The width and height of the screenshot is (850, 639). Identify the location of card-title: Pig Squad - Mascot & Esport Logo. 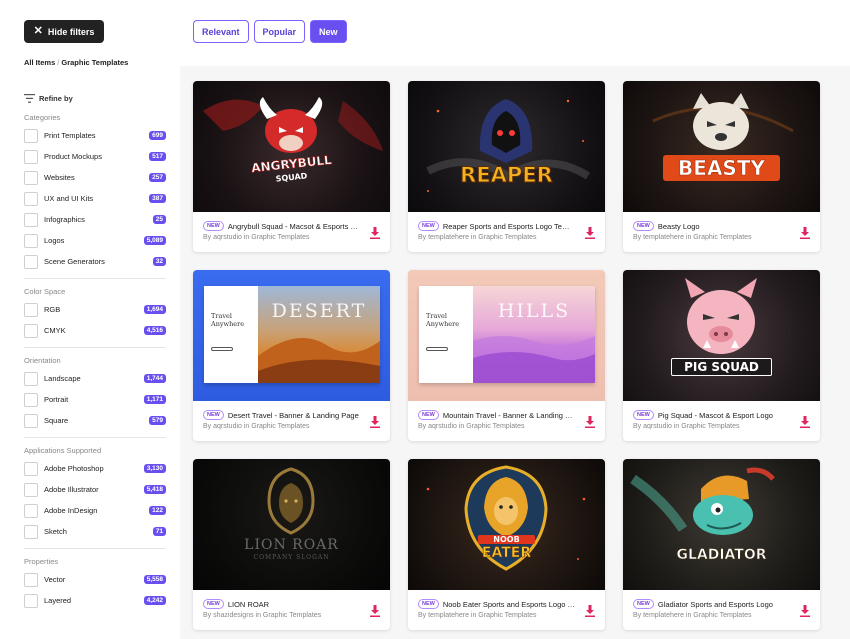
(715, 415).